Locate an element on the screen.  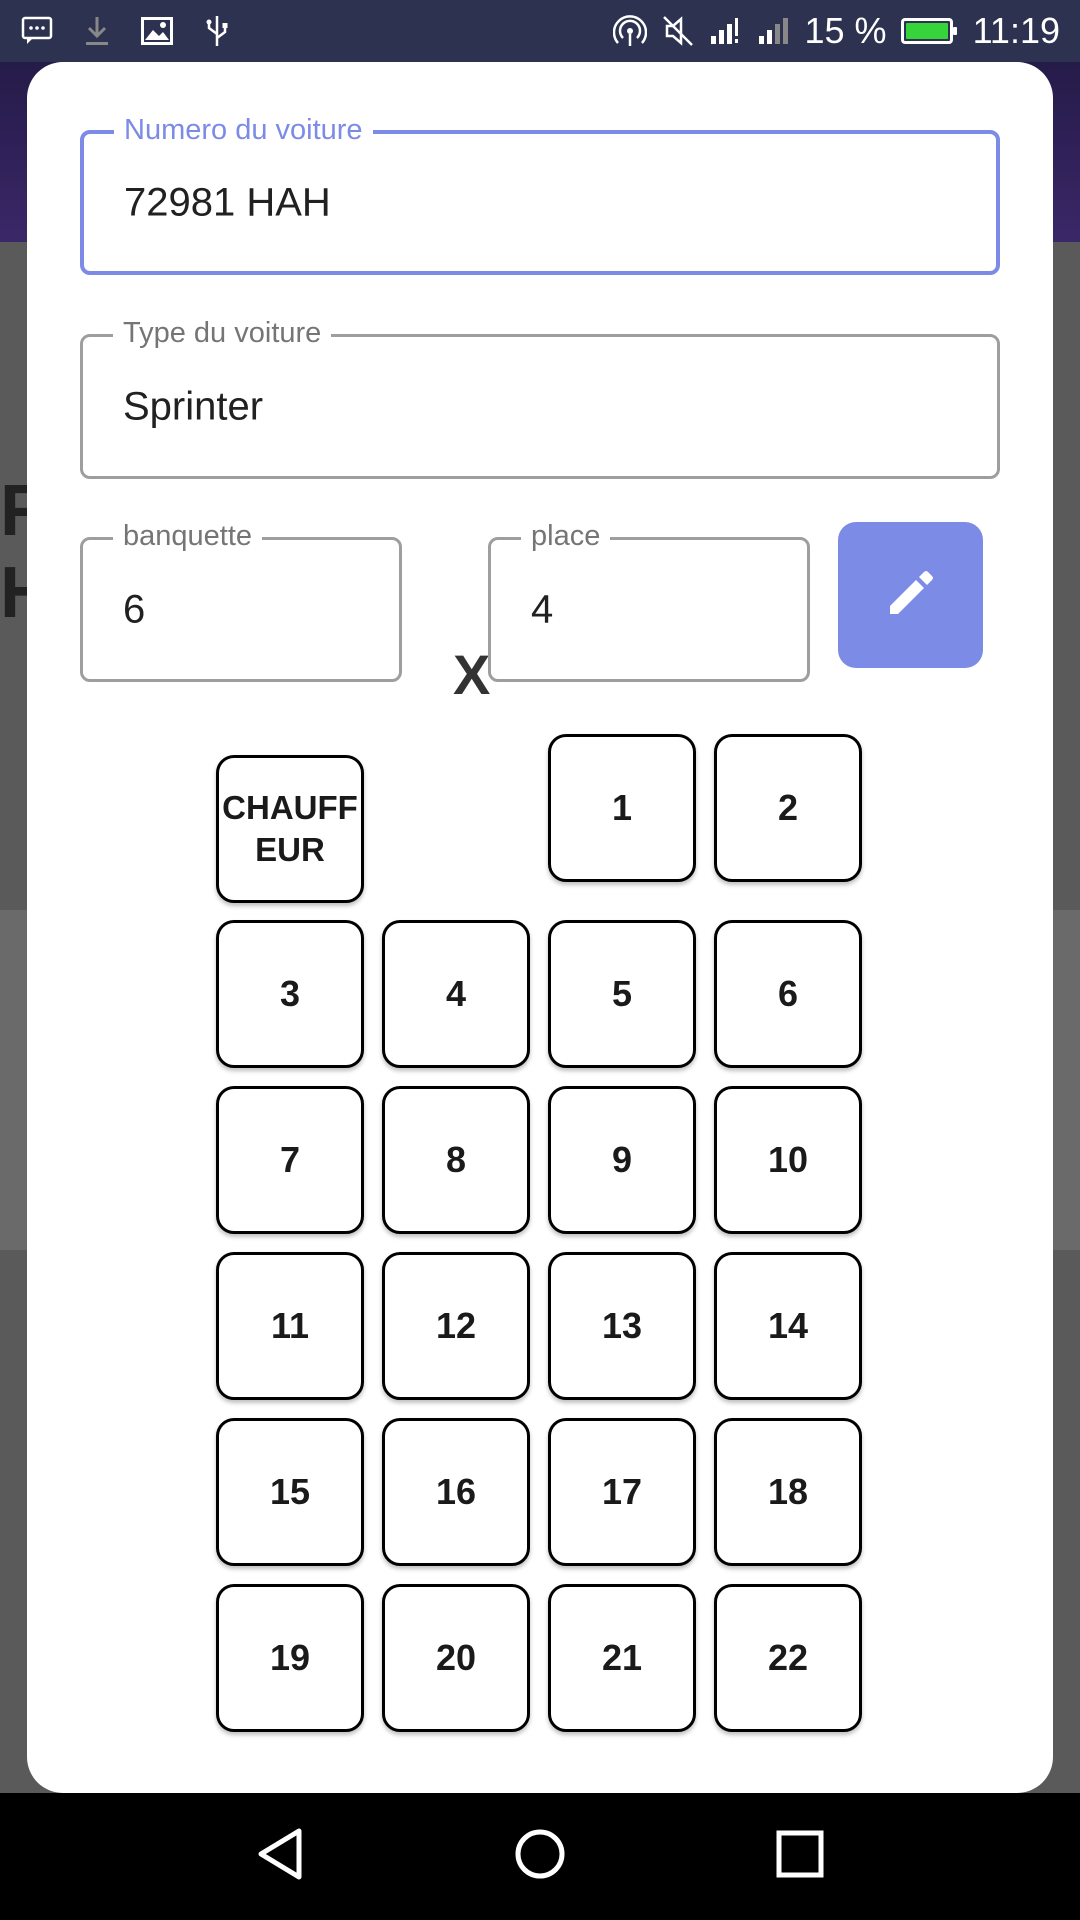
seat-number: 6 is located at coordinates (788, 993).